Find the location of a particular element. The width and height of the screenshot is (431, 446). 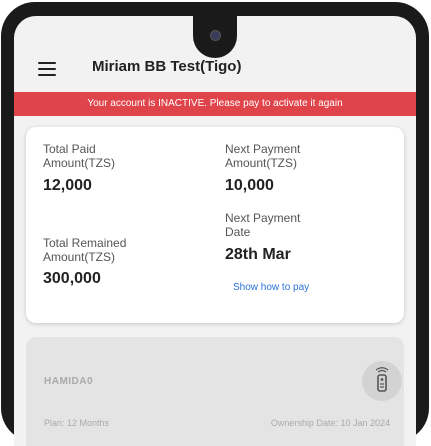

next-payment-amount-value: 10,000 is located at coordinates (249, 185).